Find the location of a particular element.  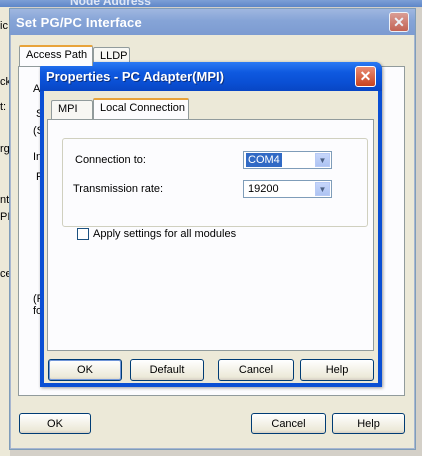

properties-cancel-button: Cancel is located at coordinates (256, 370).